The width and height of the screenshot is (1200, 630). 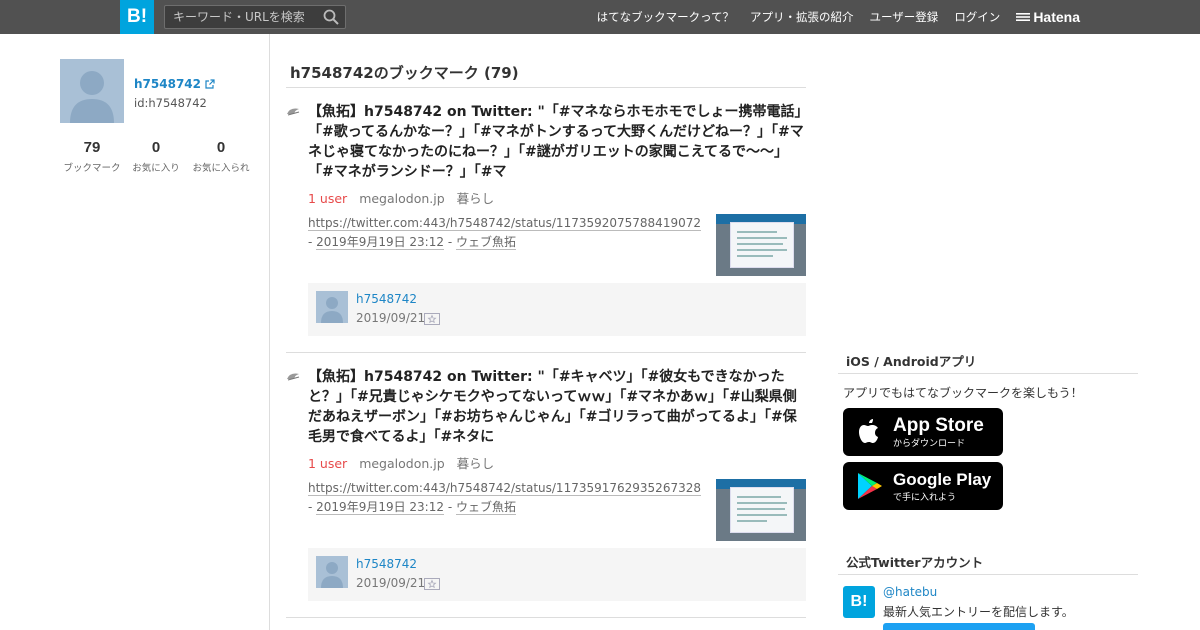 I want to click on stat-favorited-label: お気に入られ, so click(x=221, y=168).